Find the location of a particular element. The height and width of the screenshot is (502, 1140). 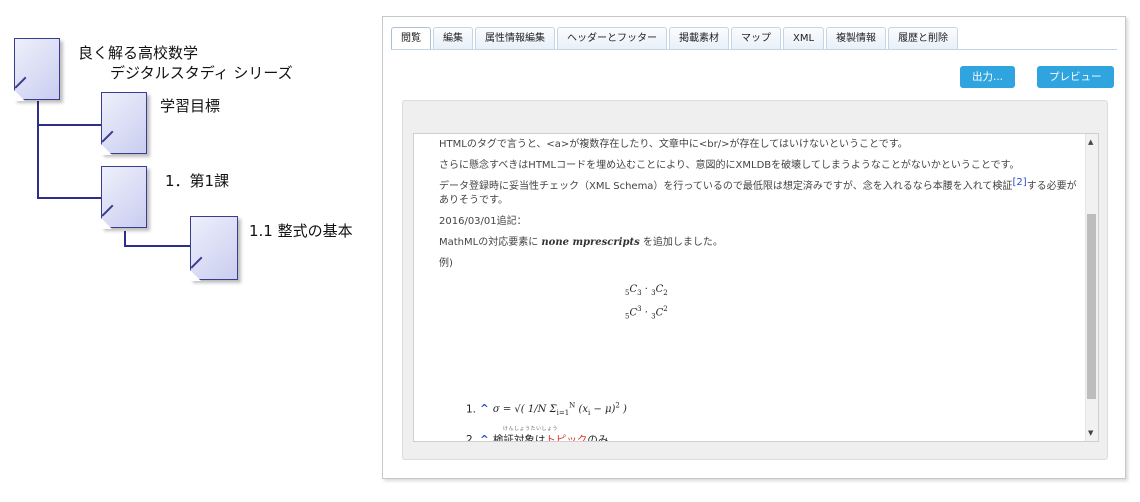

paragraph: MathMLの対応要素に none mprescripts を追加しました。 is located at coordinates (759, 243).